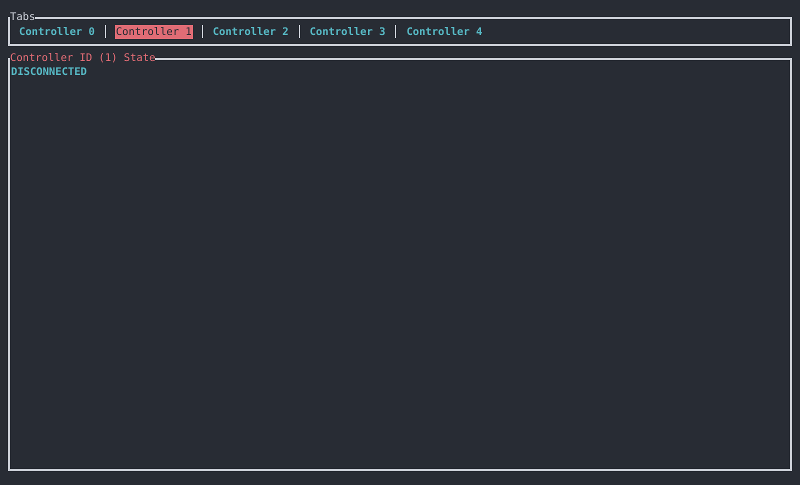  What do you see at coordinates (153, 31) in the screenshot?
I see `tab: Controller 1` at bounding box center [153, 31].